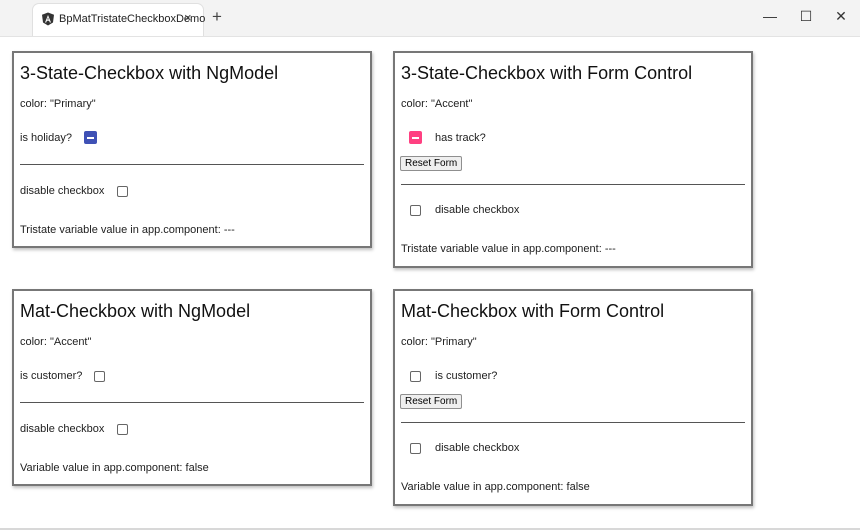 Image resolution: width=860 pixels, height=530 pixels. I want to click on card-title: 3-State-Checkbox with Form Control, so click(547, 73).